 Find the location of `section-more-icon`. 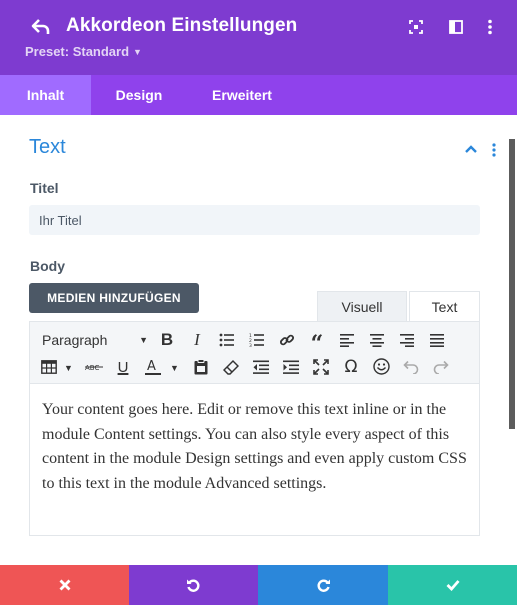

section-more-icon is located at coordinates (494, 150).